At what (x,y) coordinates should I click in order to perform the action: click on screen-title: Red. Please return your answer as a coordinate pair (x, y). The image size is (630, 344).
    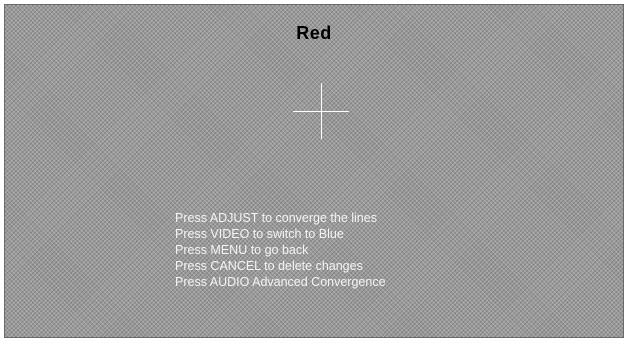
    Looking at the image, I should click on (314, 33).